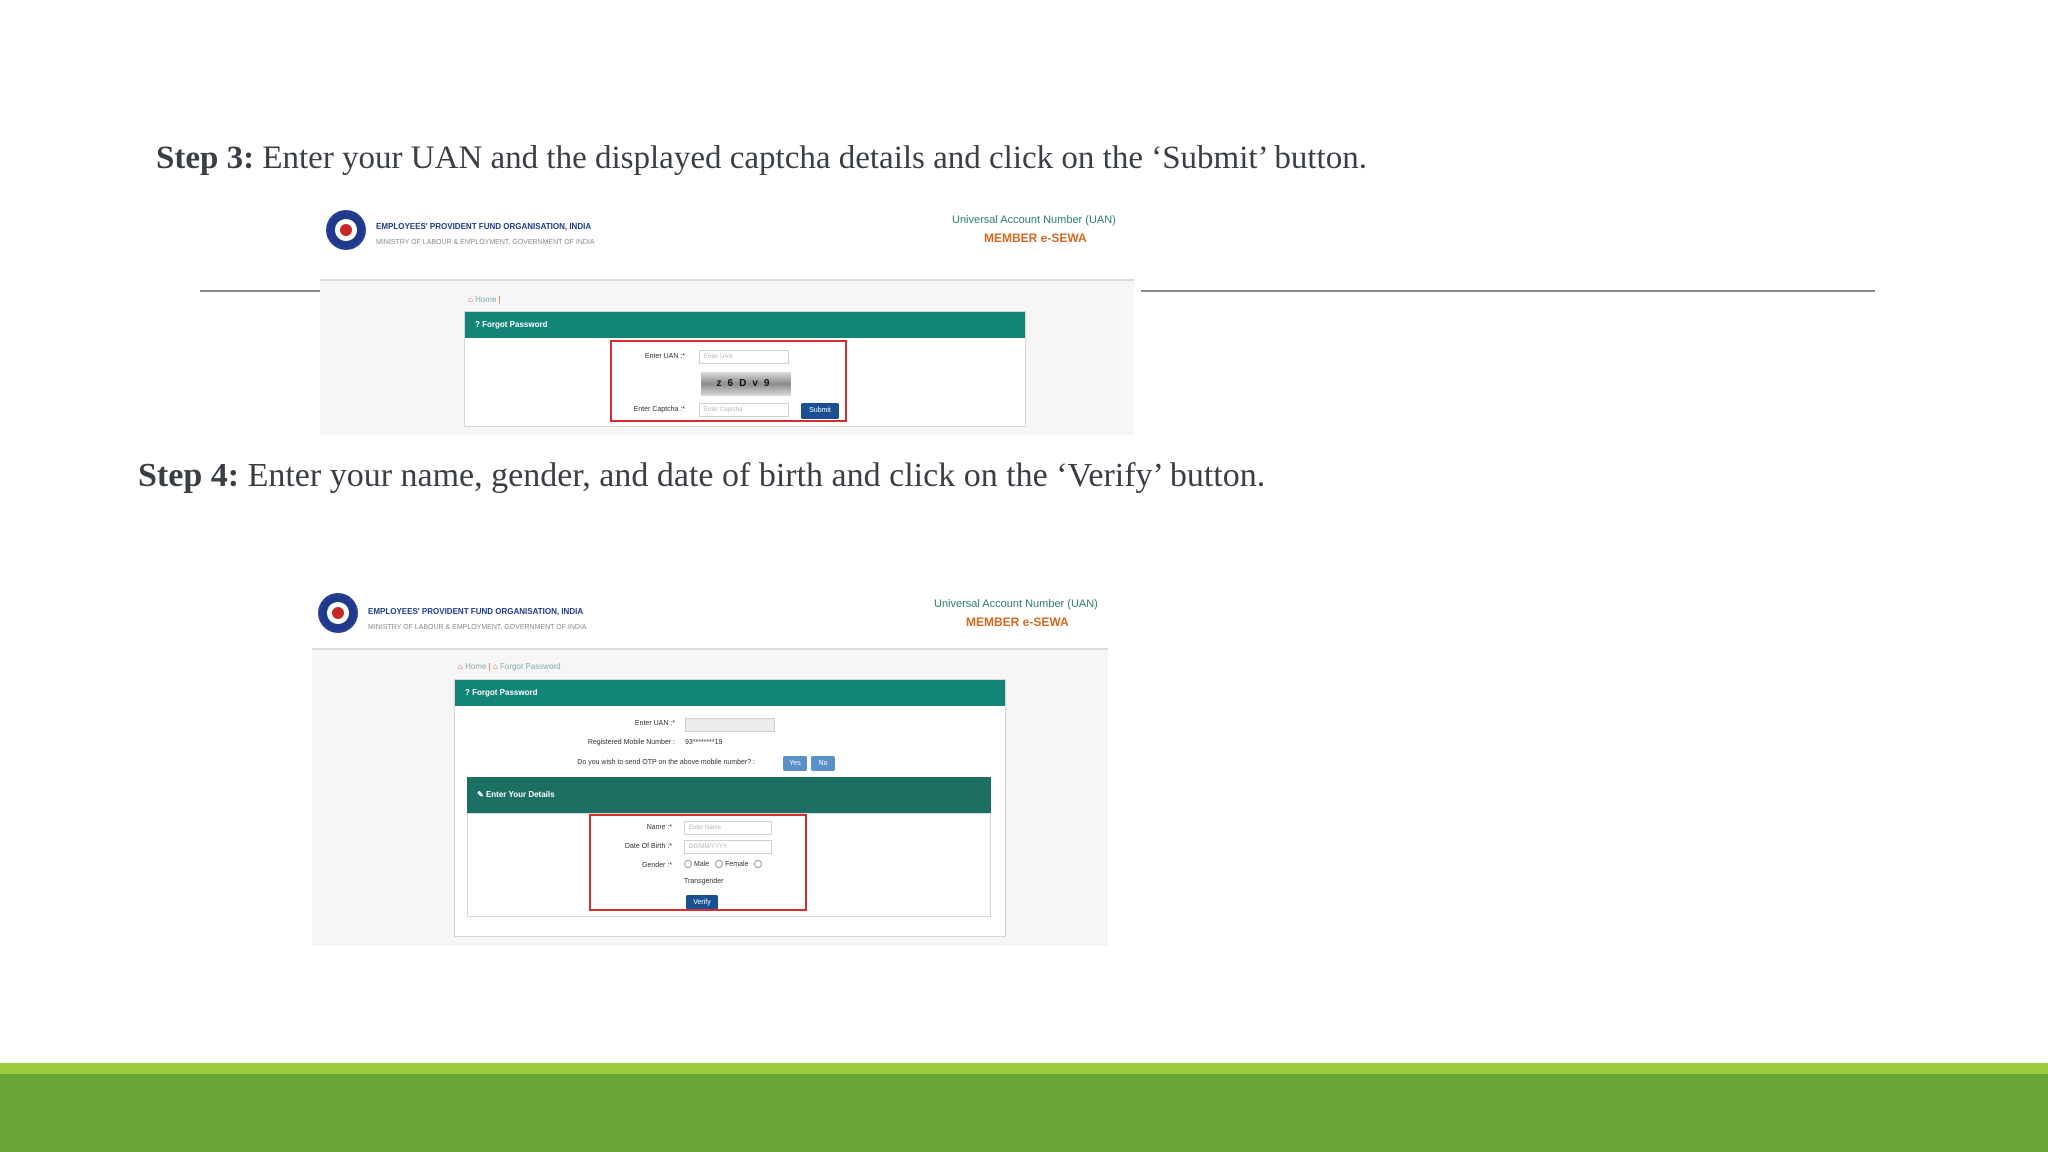 Image resolution: width=2048 pixels, height=1152 pixels. Describe the element at coordinates (795, 763) in the screenshot. I see `yes-button: Yes` at that location.